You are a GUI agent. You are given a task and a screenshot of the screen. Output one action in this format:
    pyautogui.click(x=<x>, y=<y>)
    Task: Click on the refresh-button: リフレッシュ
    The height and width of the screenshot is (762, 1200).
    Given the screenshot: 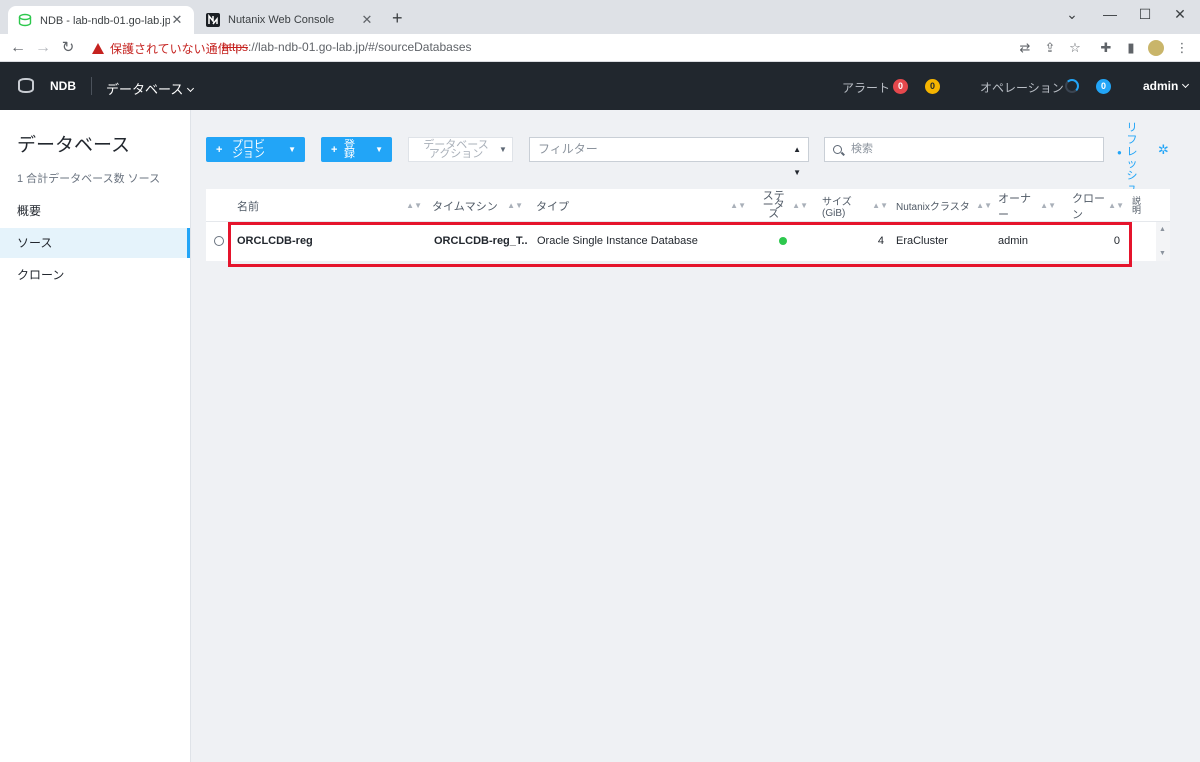 What is the action you would take?
    pyautogui.click(x=1132, y=158)
    